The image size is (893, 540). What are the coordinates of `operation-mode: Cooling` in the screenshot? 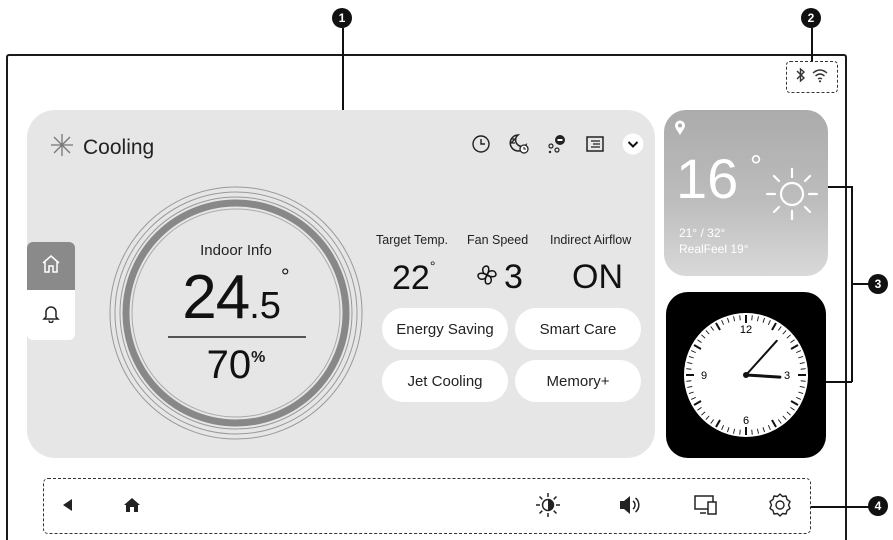 It's located at (101, 147).